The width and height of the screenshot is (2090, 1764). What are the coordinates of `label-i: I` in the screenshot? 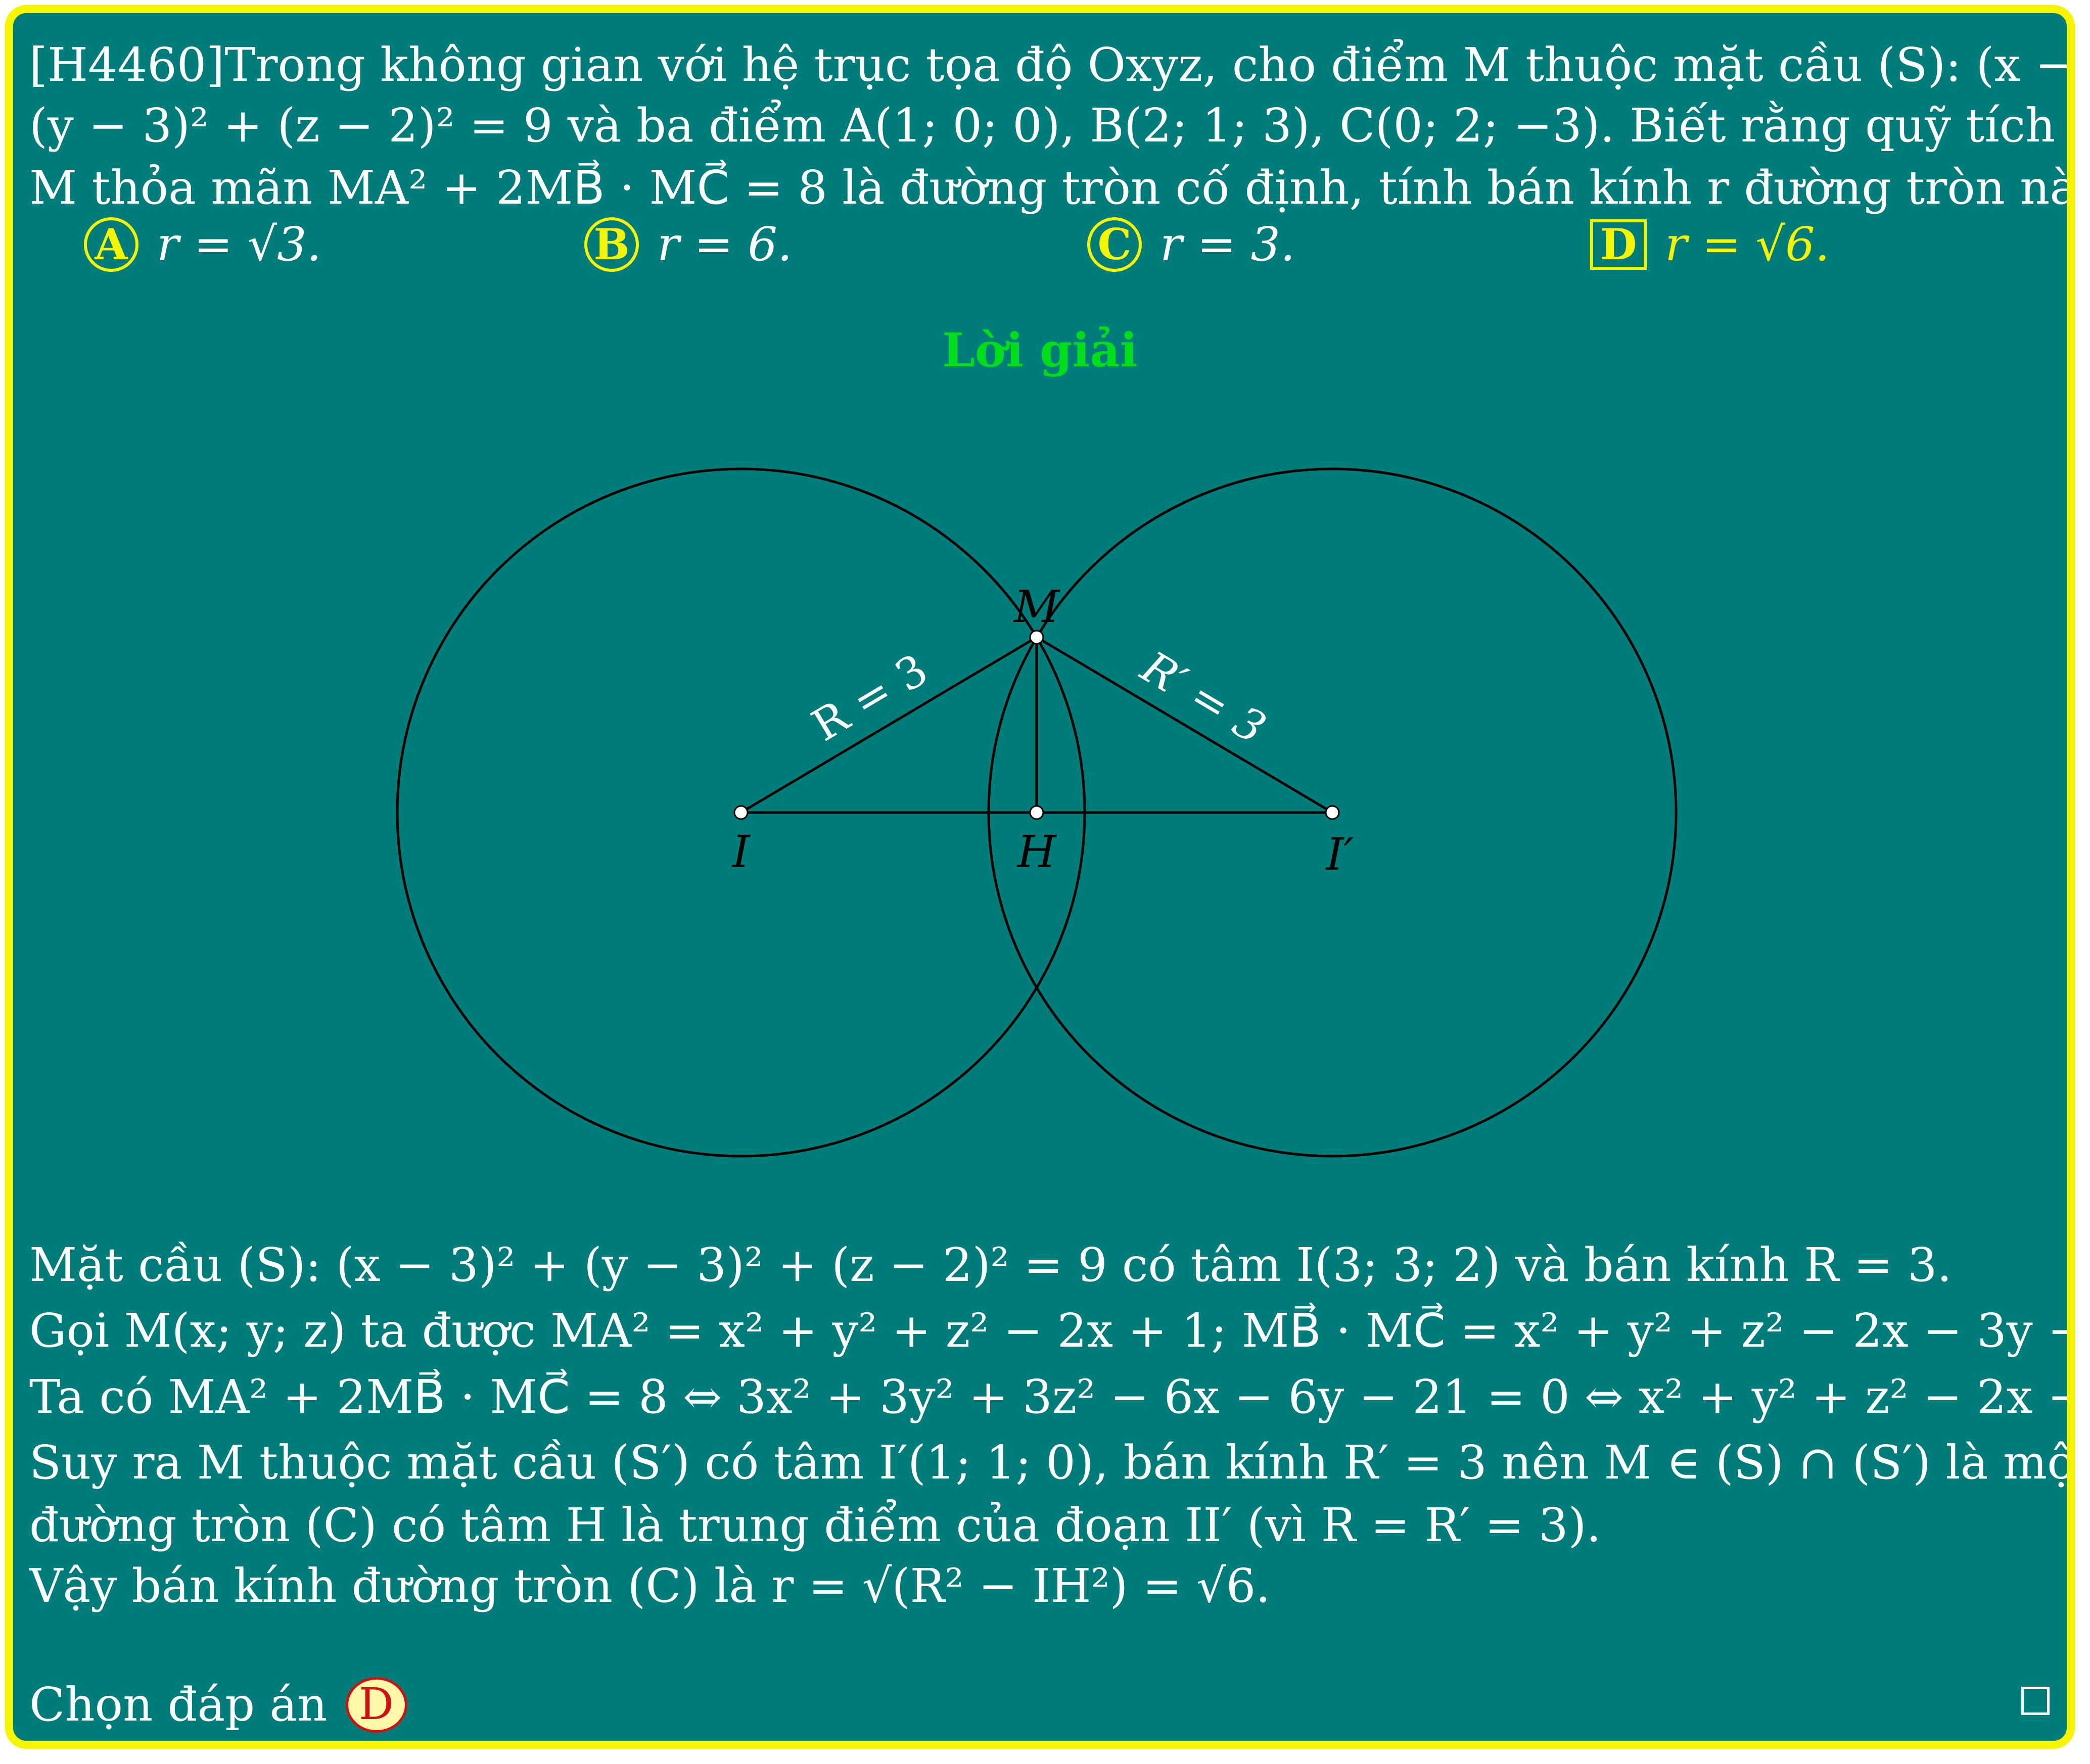 It's located at (741, 852).